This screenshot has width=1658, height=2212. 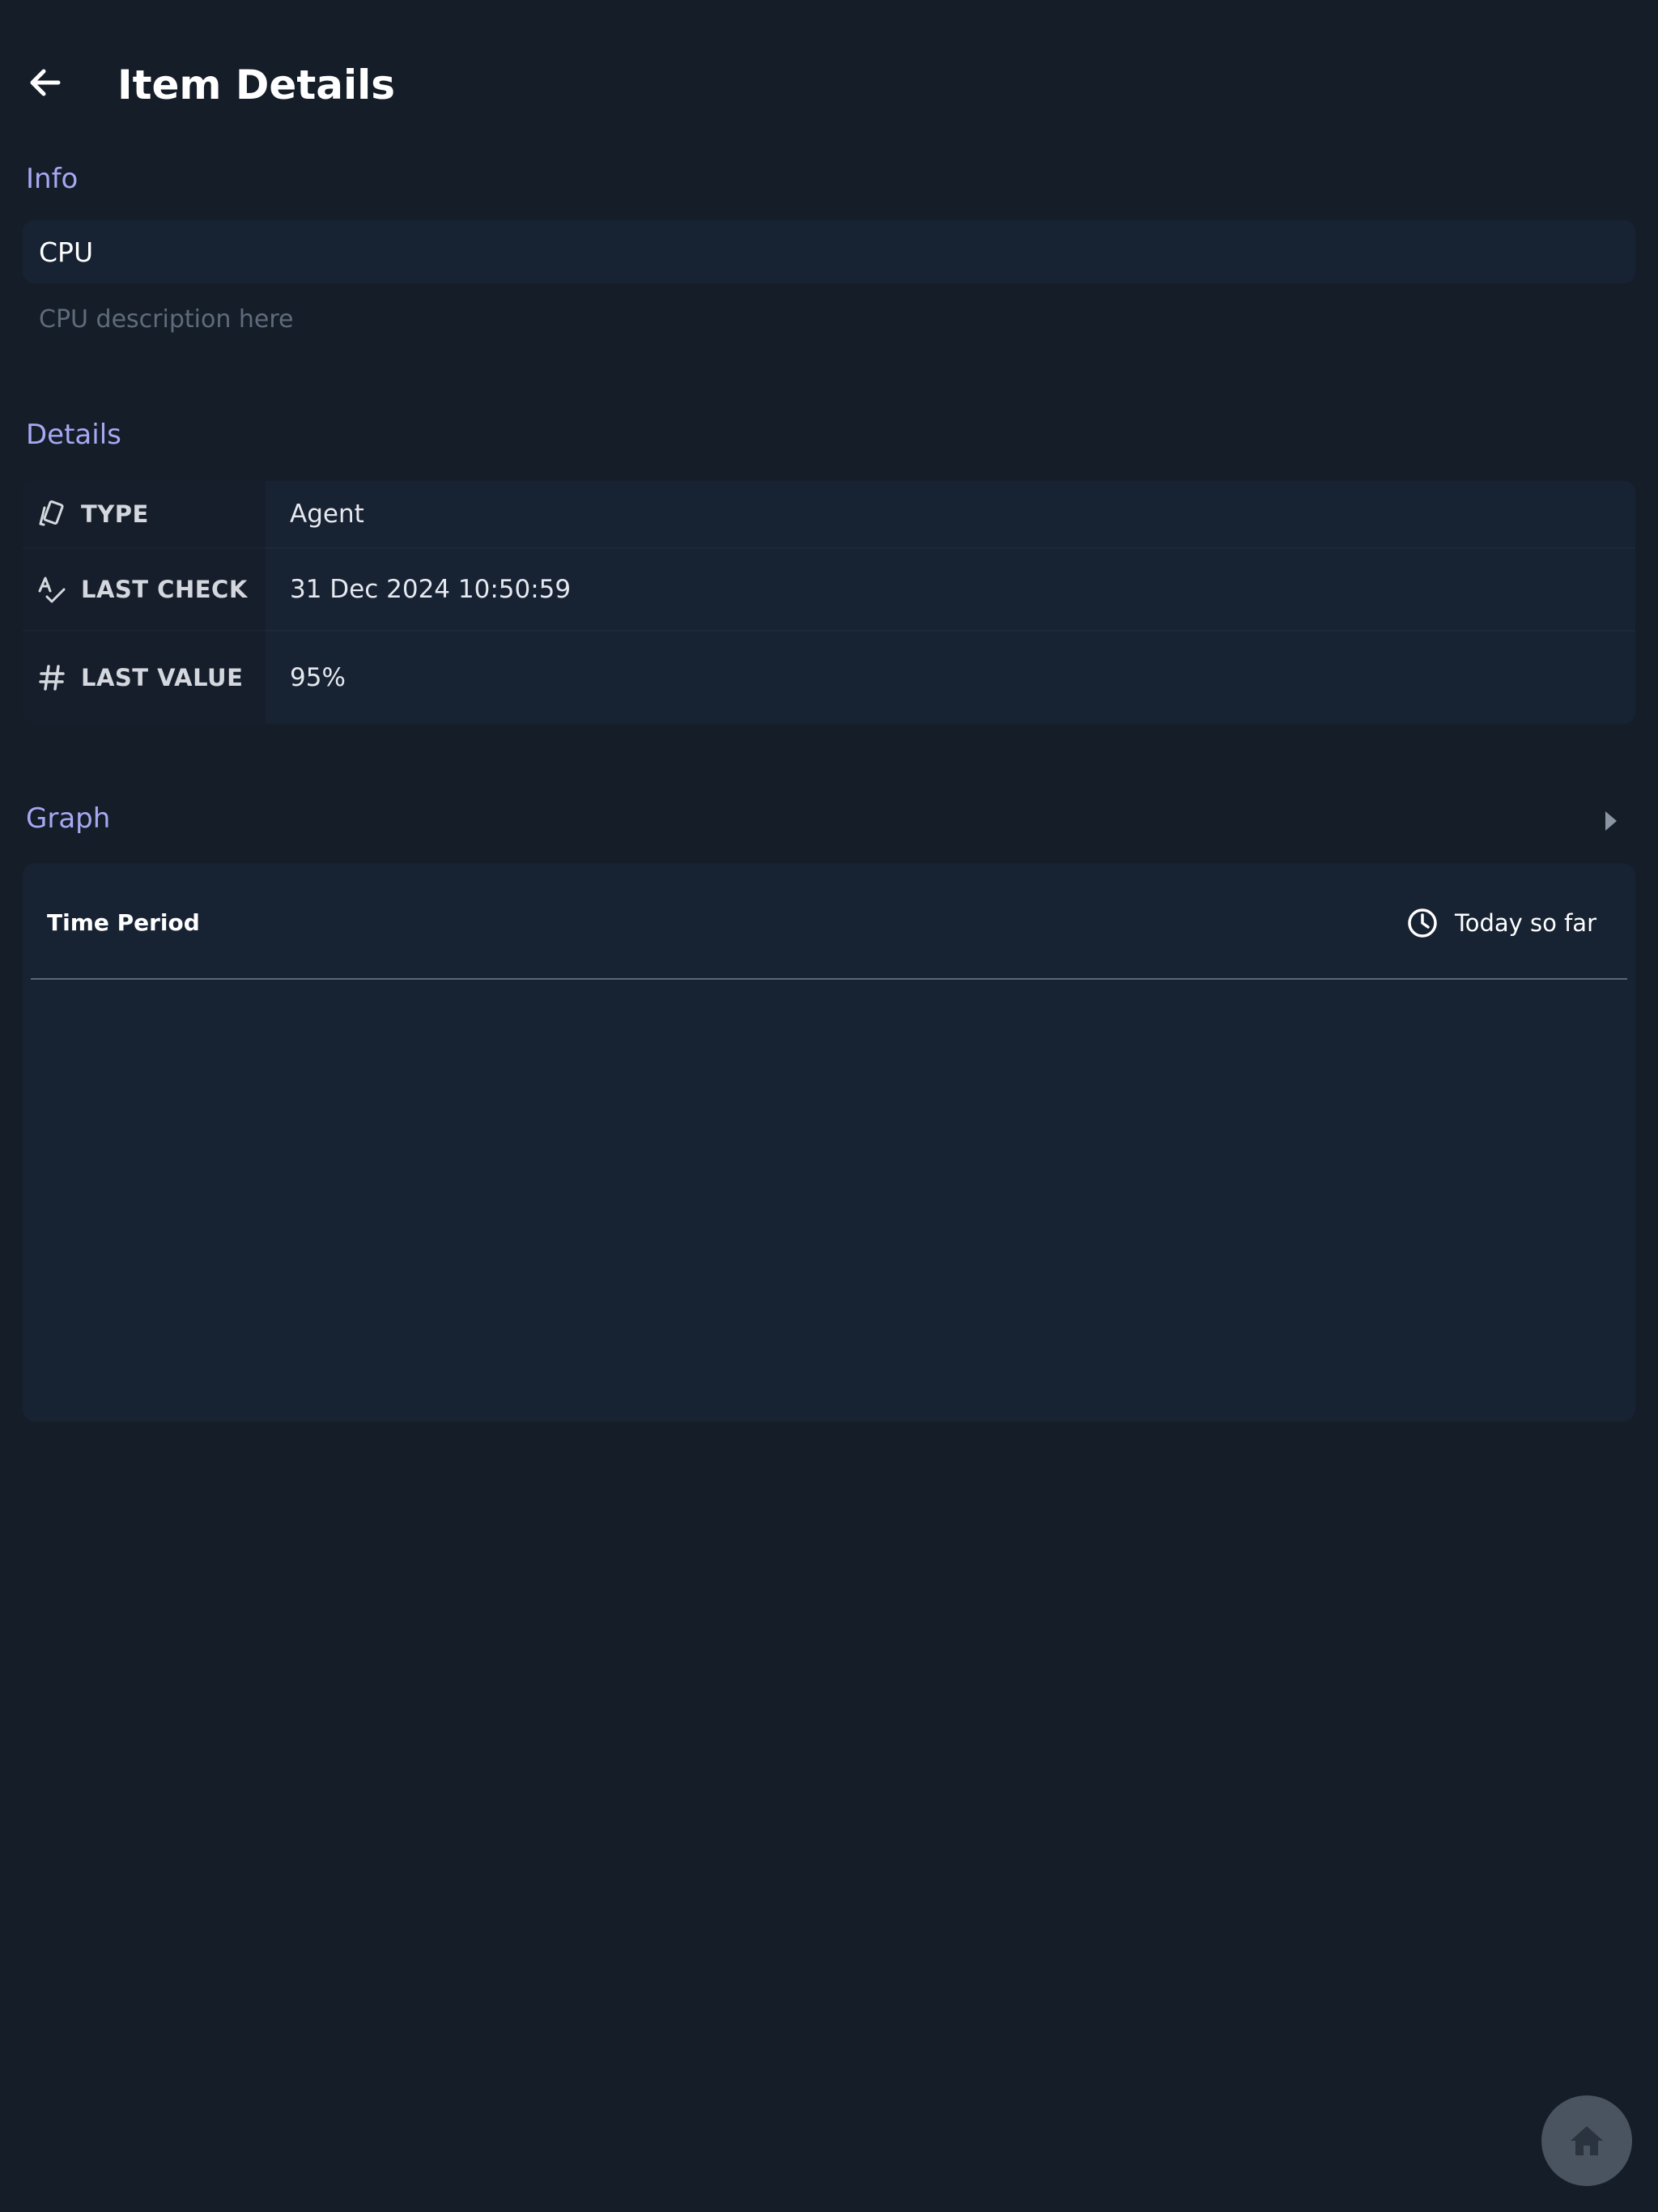 I want to click on clock-icon, so click(x=1422, y=923).